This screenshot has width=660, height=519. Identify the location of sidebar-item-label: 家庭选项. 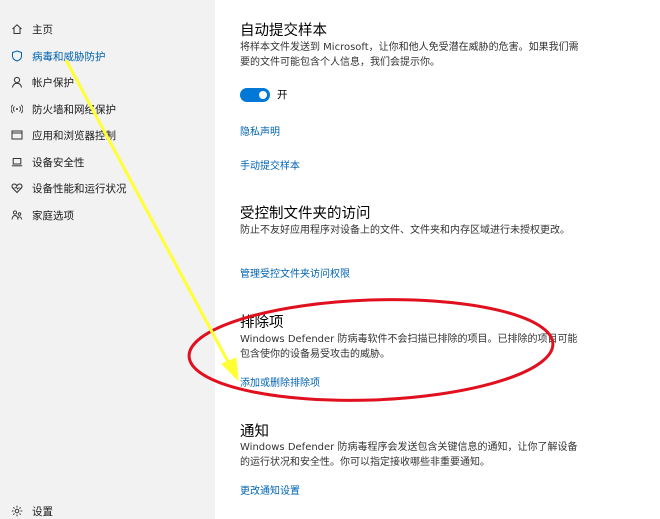
(53, 215).